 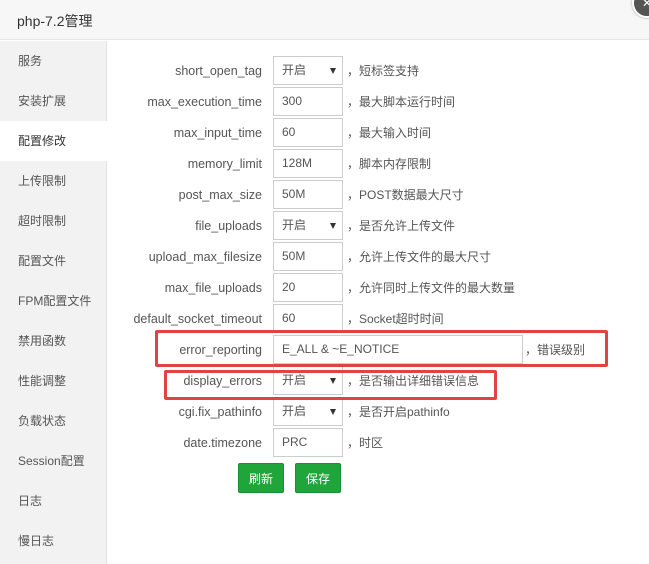 What do you see at coordinates (53, 101) in the screenshot?
I see `sidebar-item-install-extensions: 安装扩展` at bounding box center [53, 101].